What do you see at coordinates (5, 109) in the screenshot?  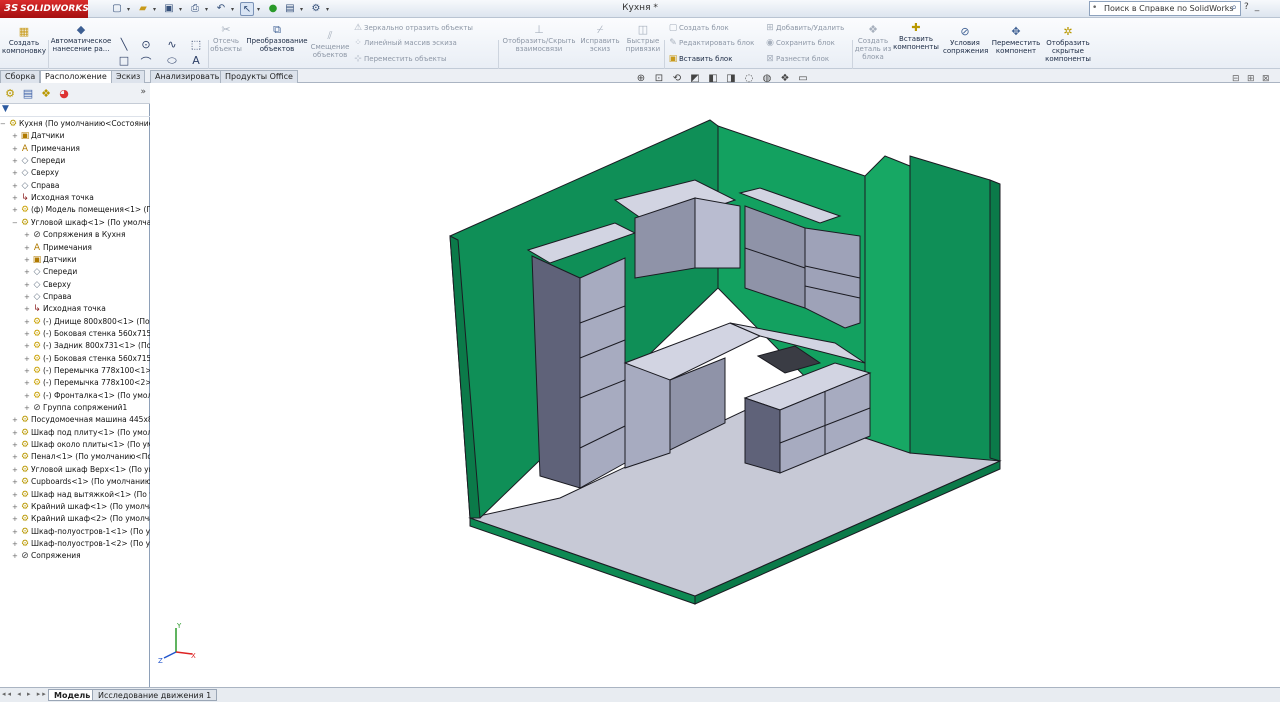 I see `filter-icon: ▼` at bounding box center [5, 109].